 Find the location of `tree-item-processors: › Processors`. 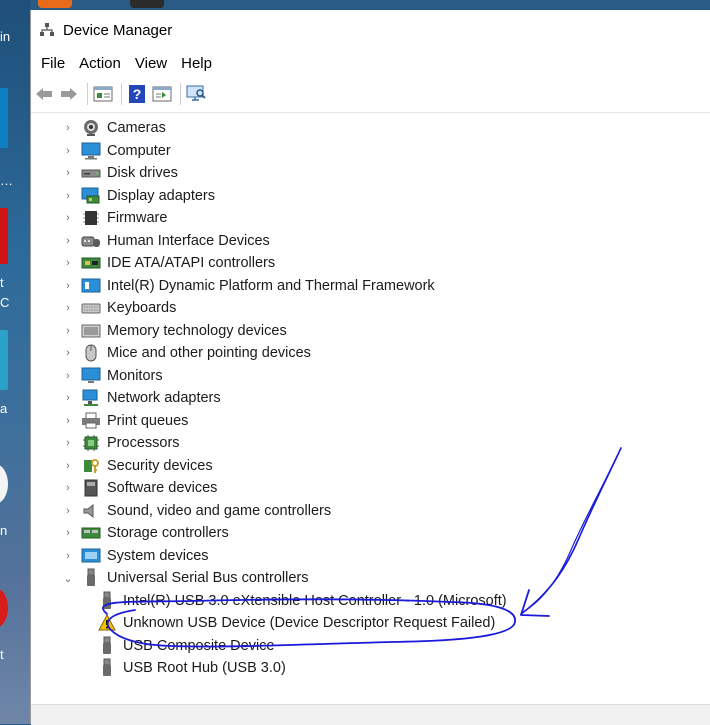

tree-item-processors: › Processors is located at coordinates (120, 443).